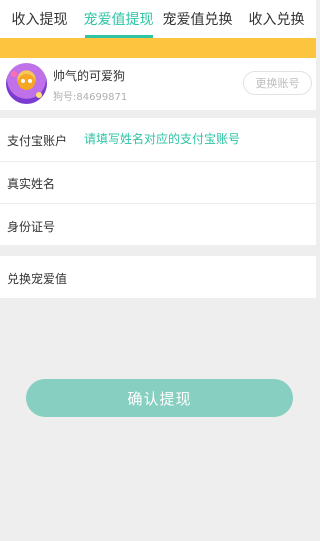  Describe the element at coordinates (26, 83) in the screenshot. I see `avatar` at that location.